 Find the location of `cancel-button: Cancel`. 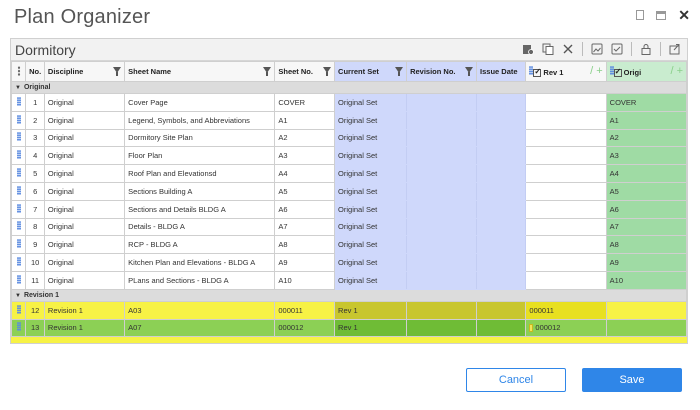

cancel-button: Cancel is located at coordinates (516, 380).